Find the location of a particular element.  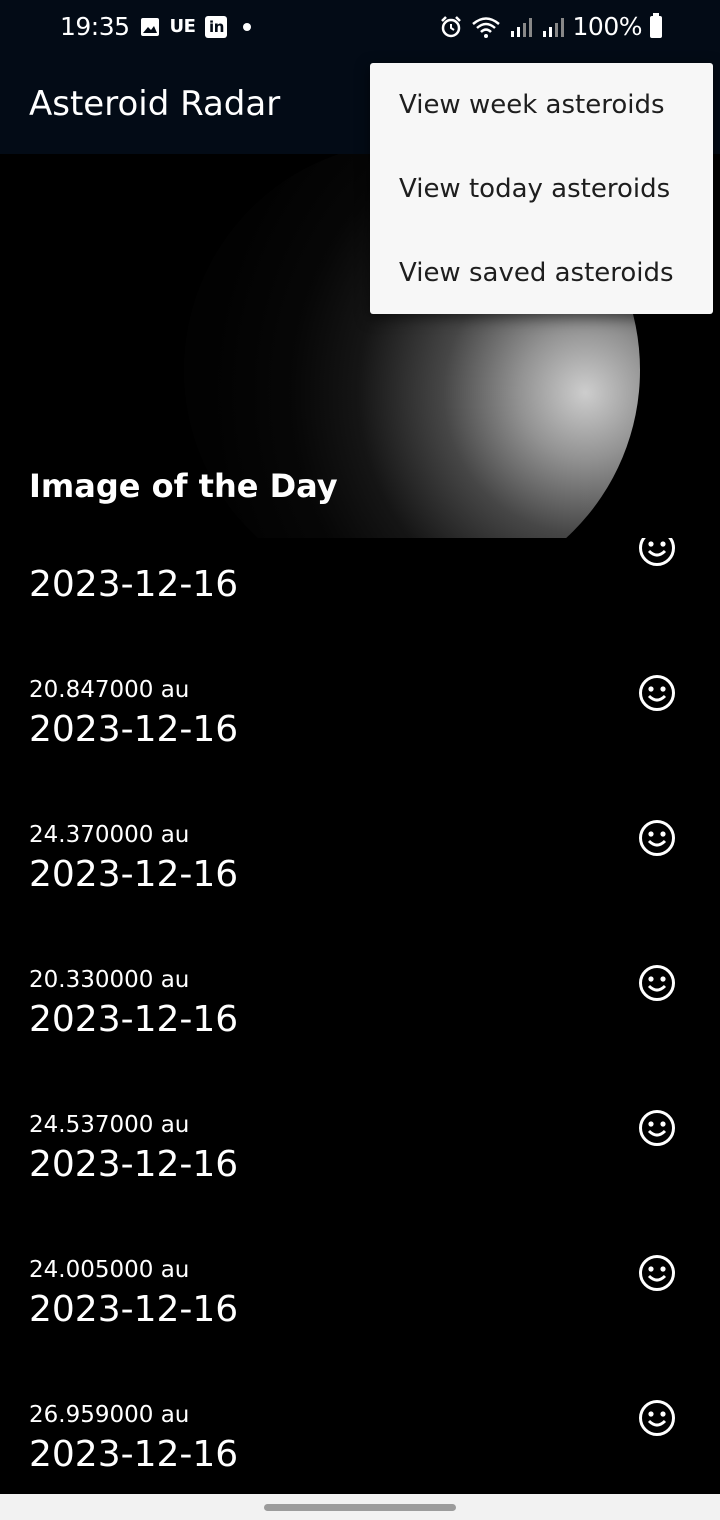

app-title: Asteroid Radar is located at coordinates (155, 104).